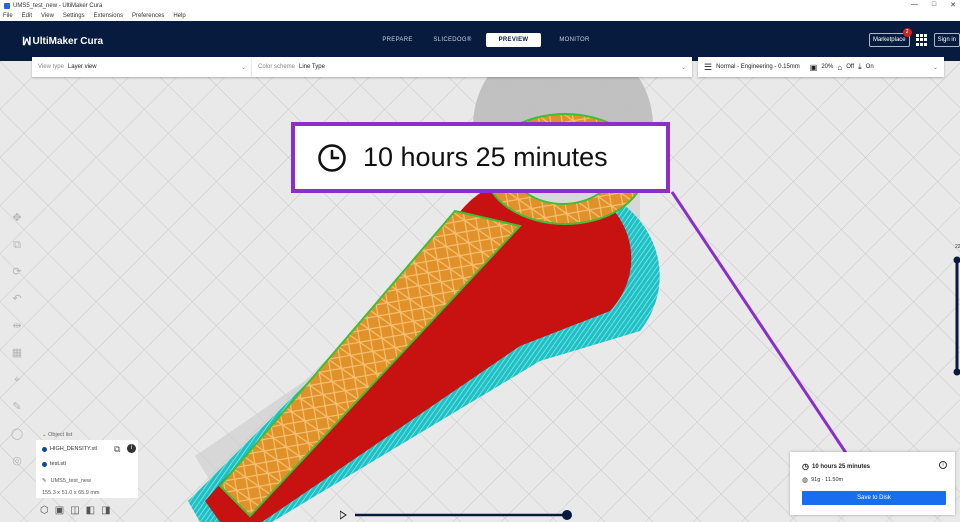 This screenshot has height=522, width=960. Describe the element at coordinates (70, 481) in the screenshot. I see `project-name: UMS5_test_new` at that location.